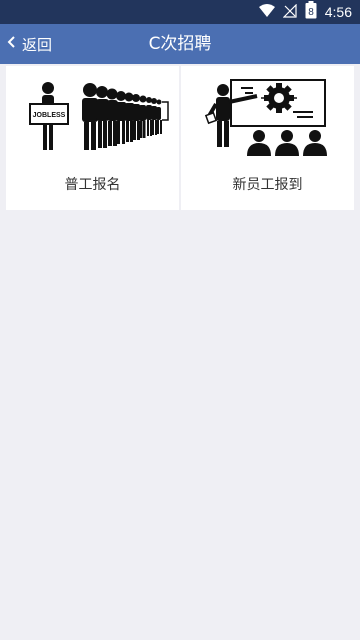  Describe the element at coordinates (267, 185) in the screenshot. I see `new-employee-checkin-label: 新员工报到` at that location.